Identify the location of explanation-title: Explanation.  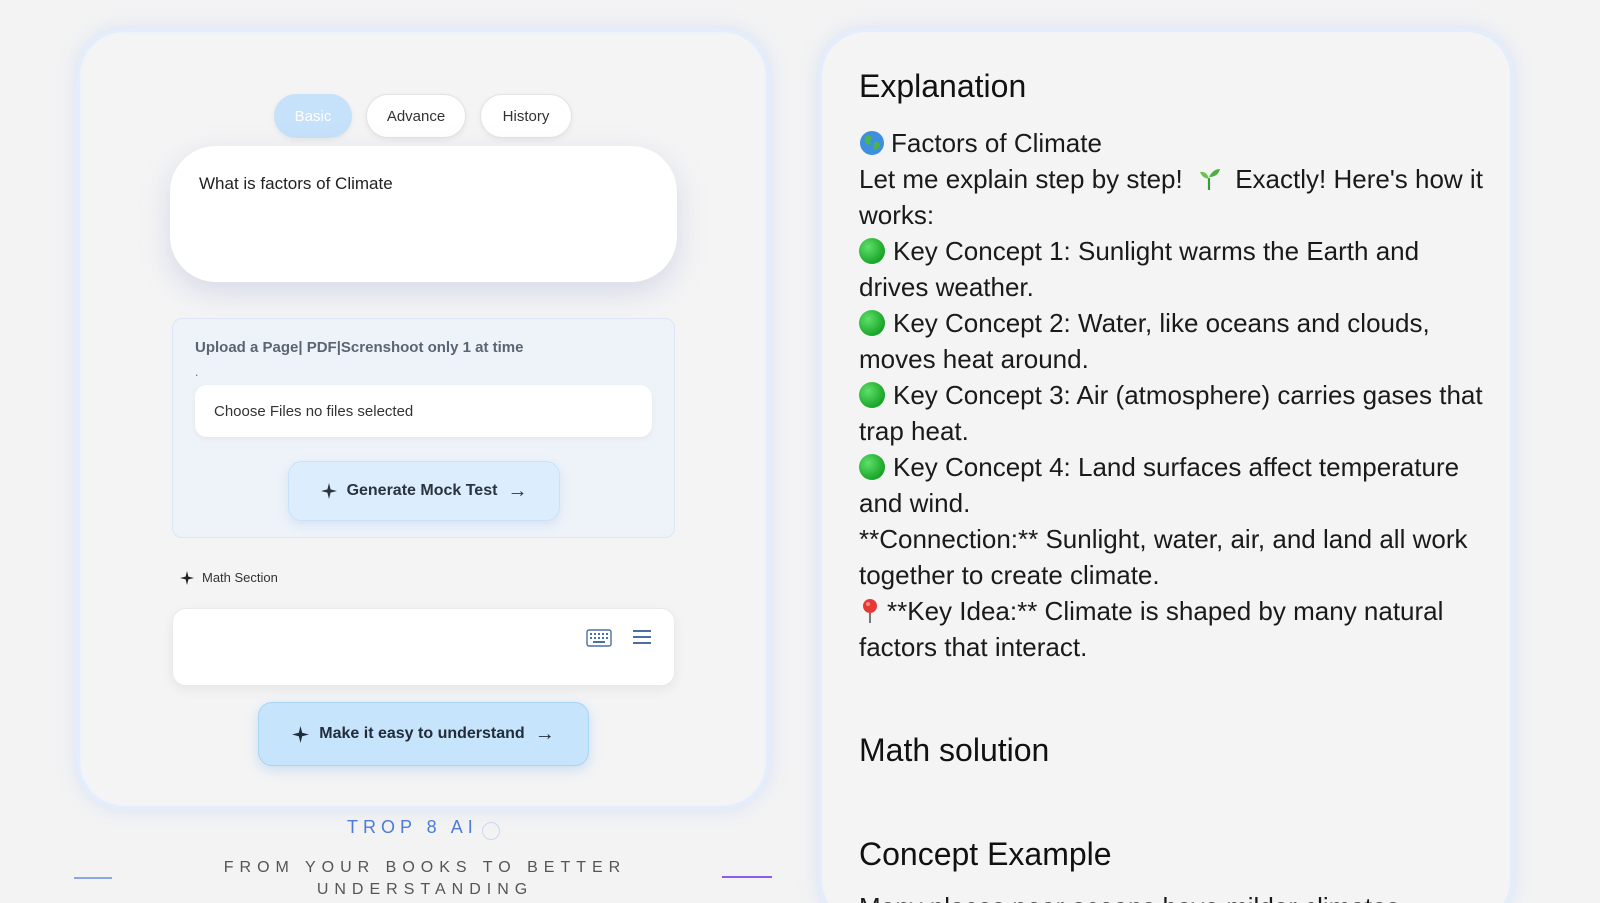
(943, 86).